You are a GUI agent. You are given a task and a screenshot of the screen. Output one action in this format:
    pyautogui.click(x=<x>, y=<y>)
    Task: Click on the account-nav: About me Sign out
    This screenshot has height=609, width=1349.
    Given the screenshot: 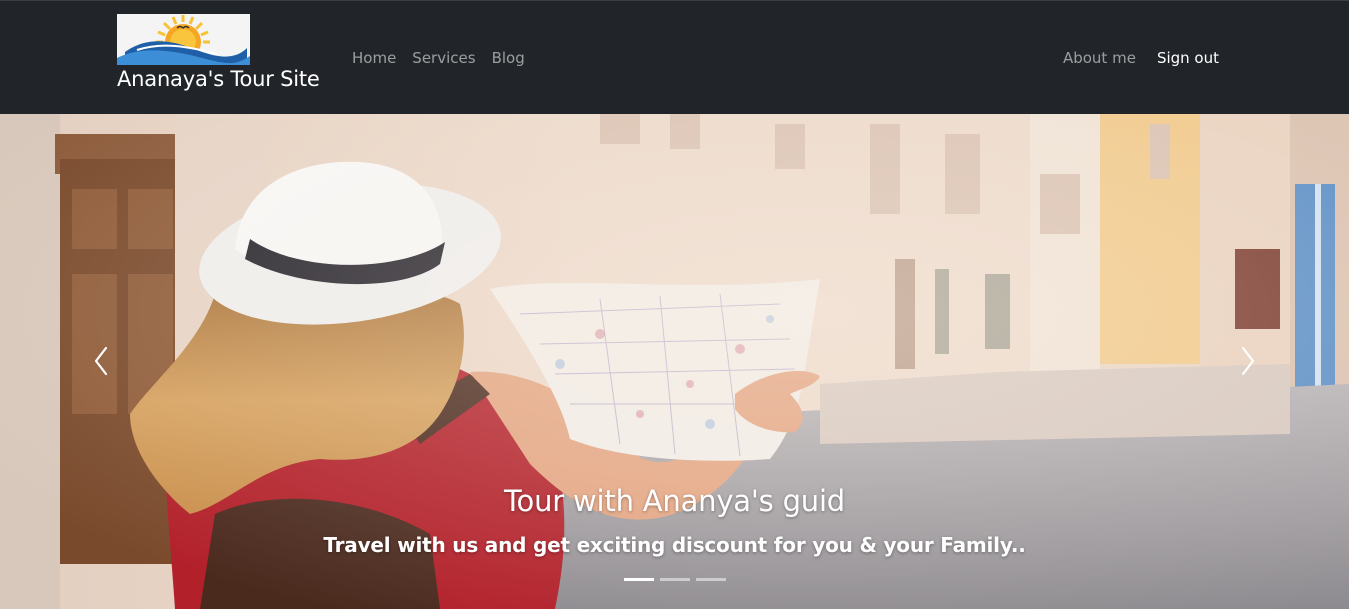 What is the action you would take?
    pyautogui.click(x=1141, y=58)
    